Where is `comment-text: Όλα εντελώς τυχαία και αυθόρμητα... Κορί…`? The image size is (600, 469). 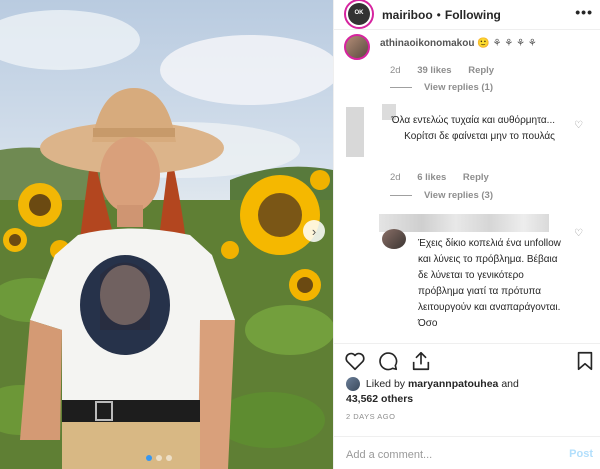 comment-text: Όλα εντελώς τυχαία και αυθόρμητα... Κορί… is located at coordinates (473, 128).